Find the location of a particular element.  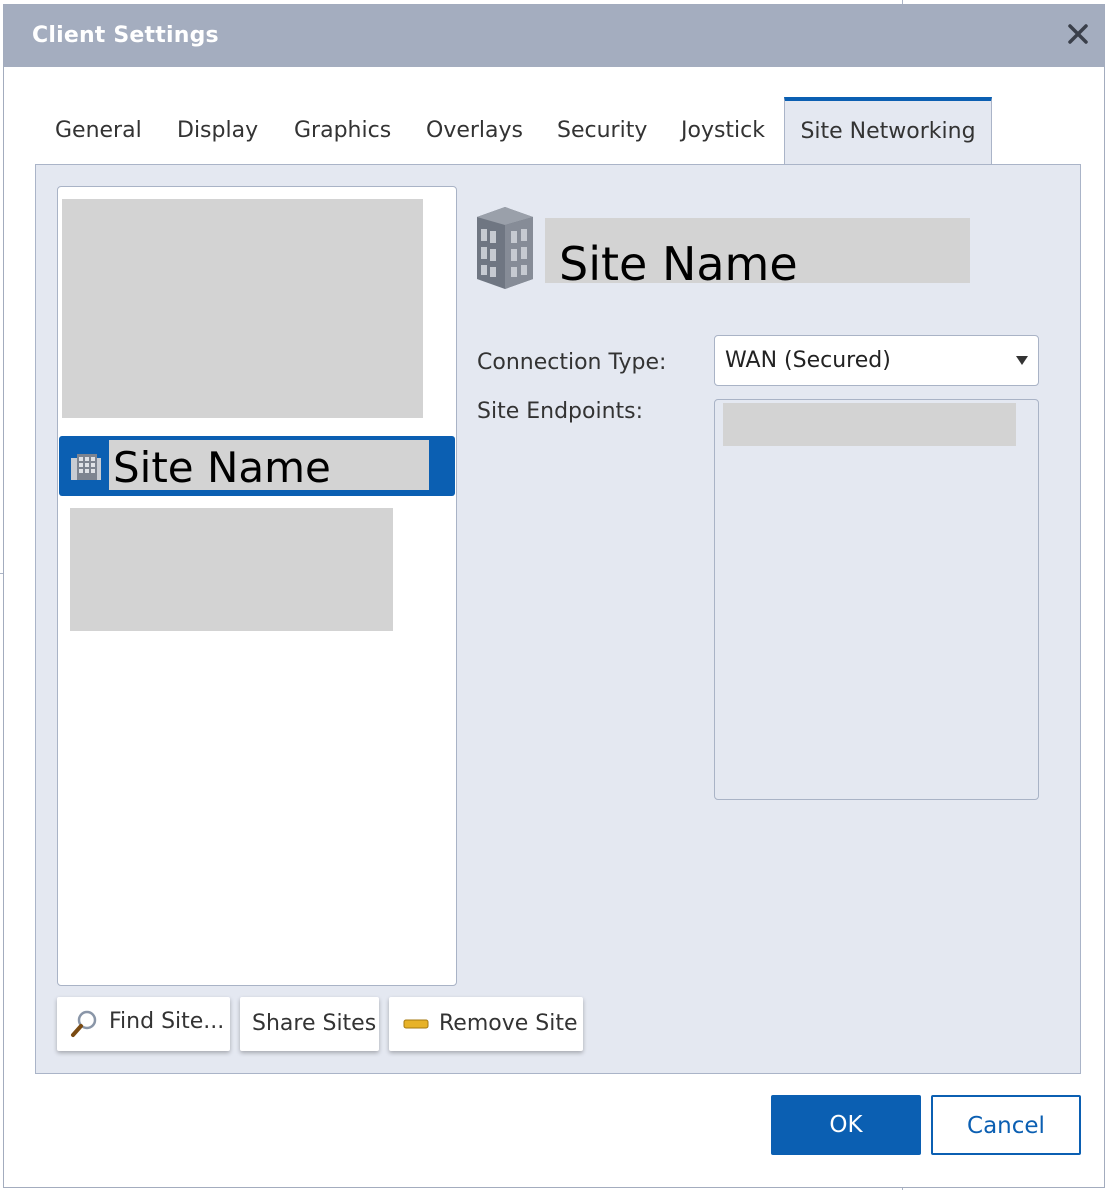

remove-site-label: Remove Site is located at coordinates (508, 1023).